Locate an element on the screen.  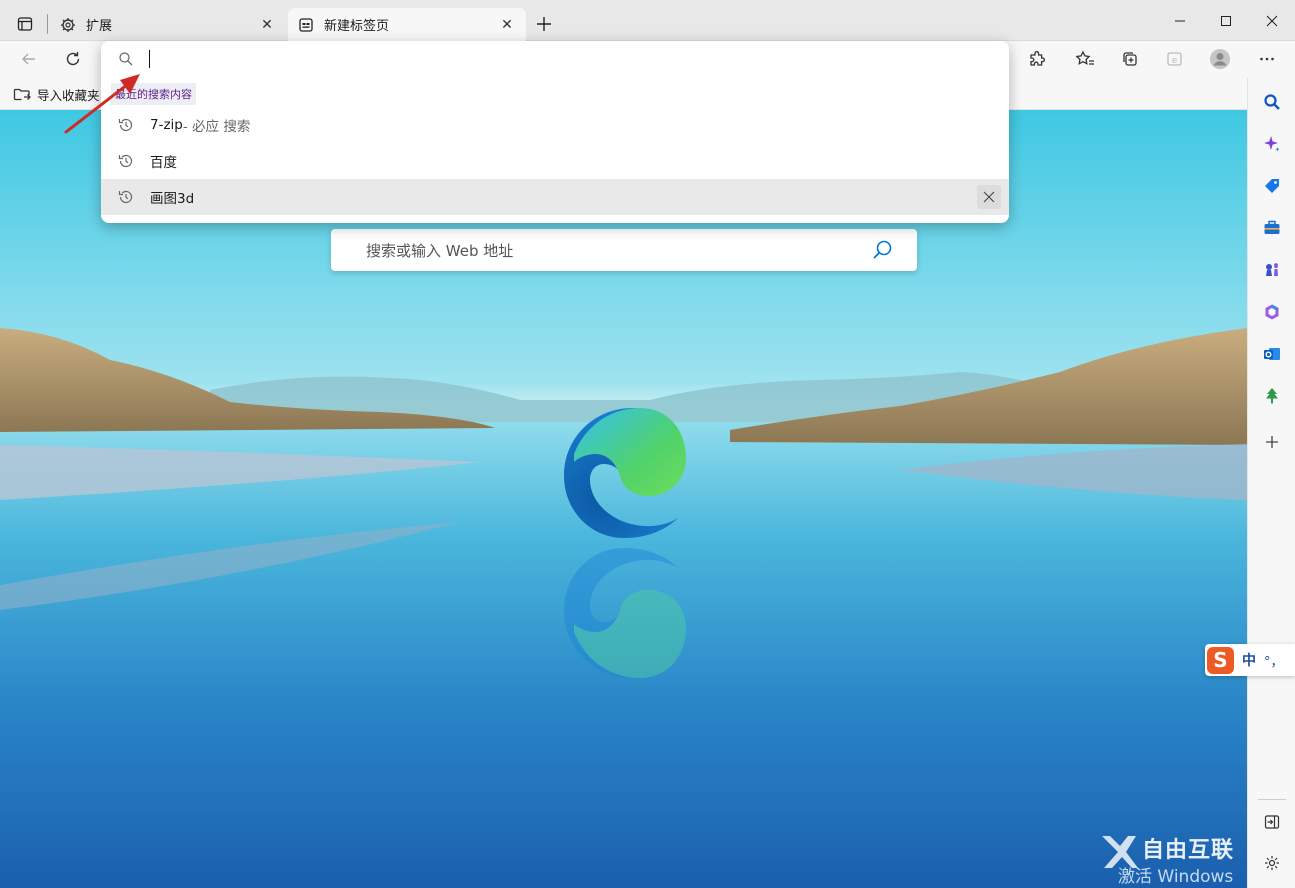
sidebar-search-button is located at coordinates (1272, 102).